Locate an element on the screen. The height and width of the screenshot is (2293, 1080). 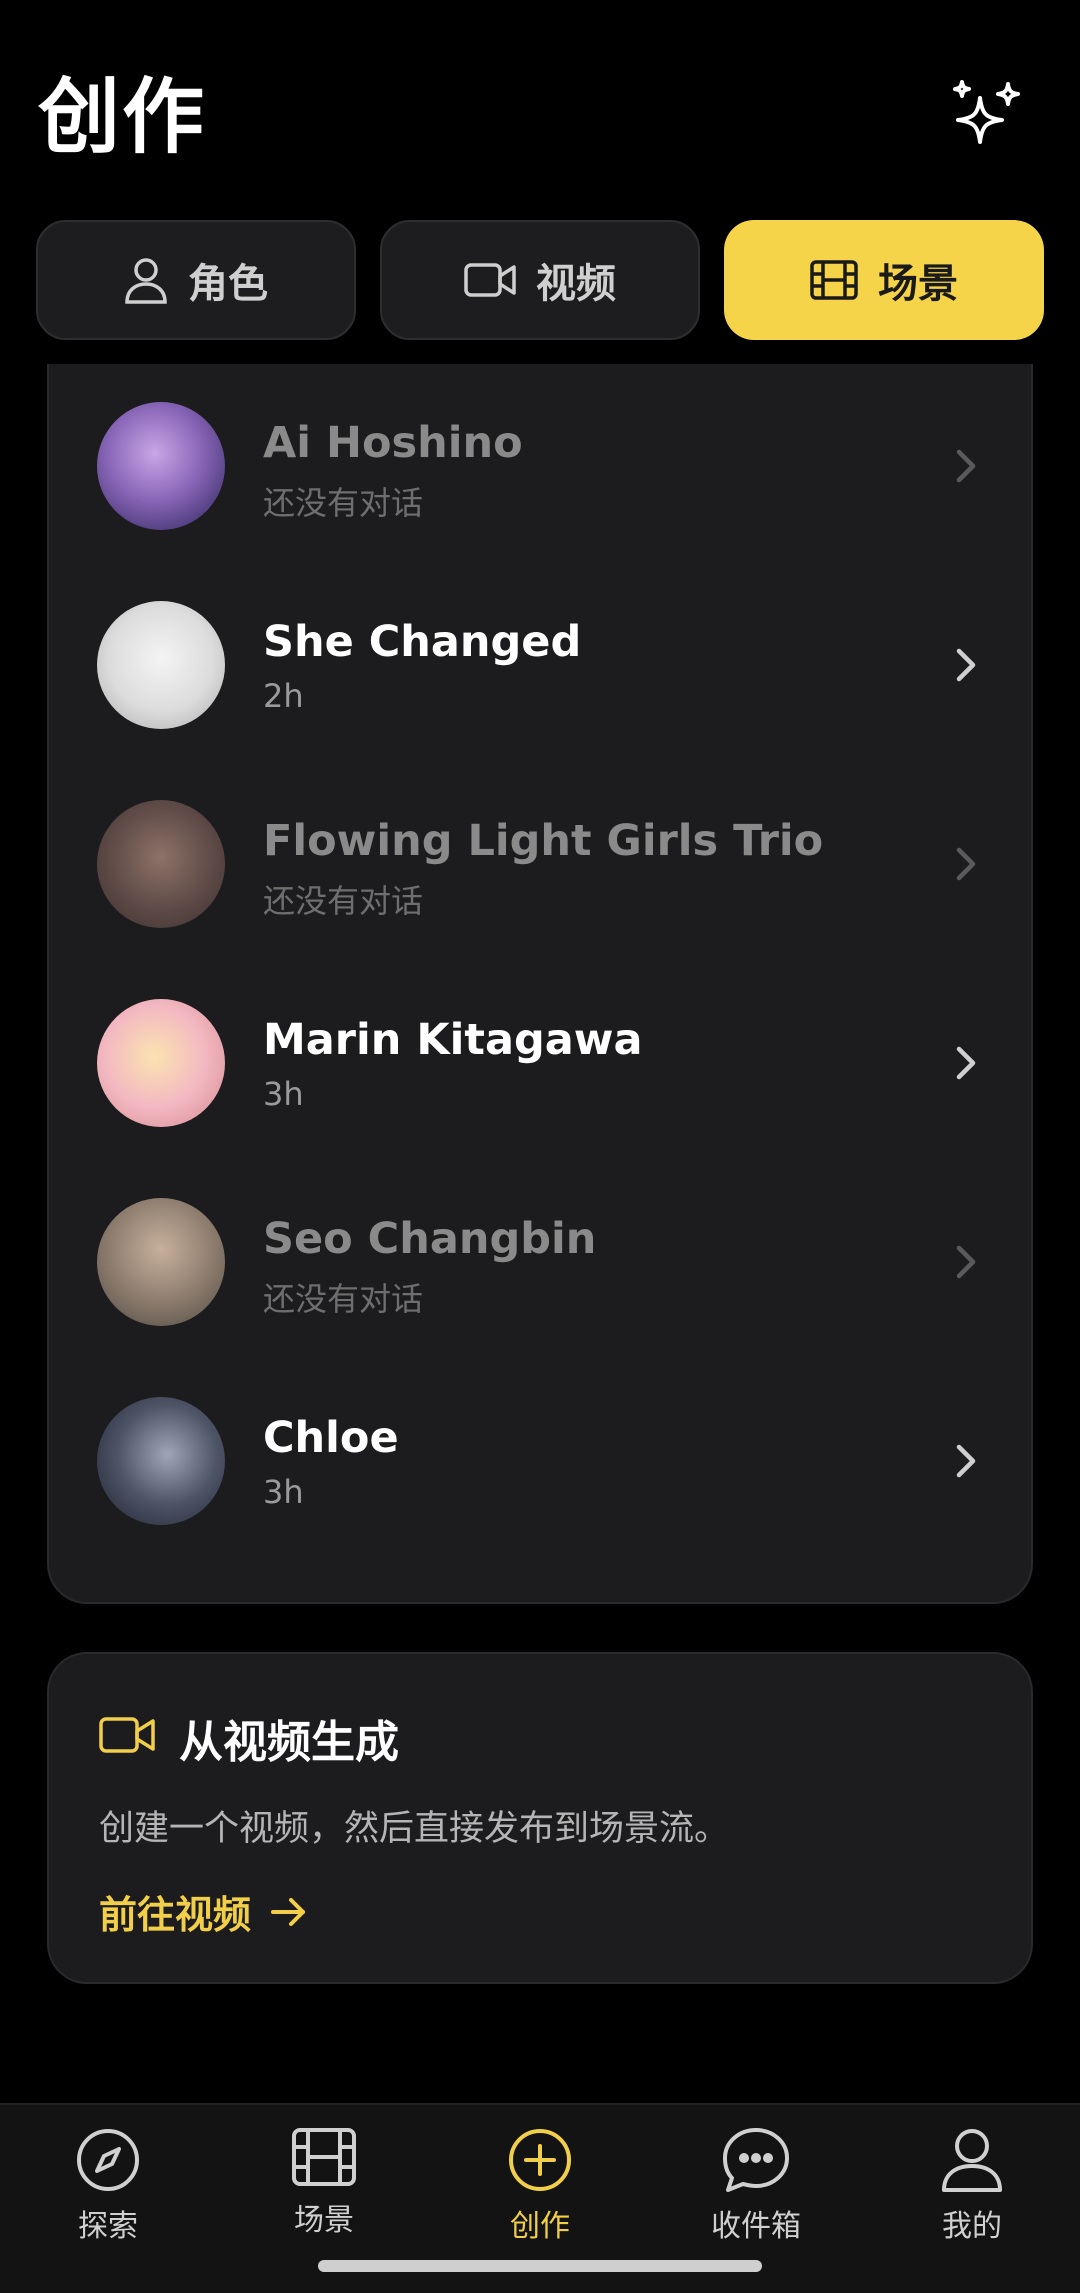
tab-inbox-label: 收件箱 is located at coordinates (756, 2226).